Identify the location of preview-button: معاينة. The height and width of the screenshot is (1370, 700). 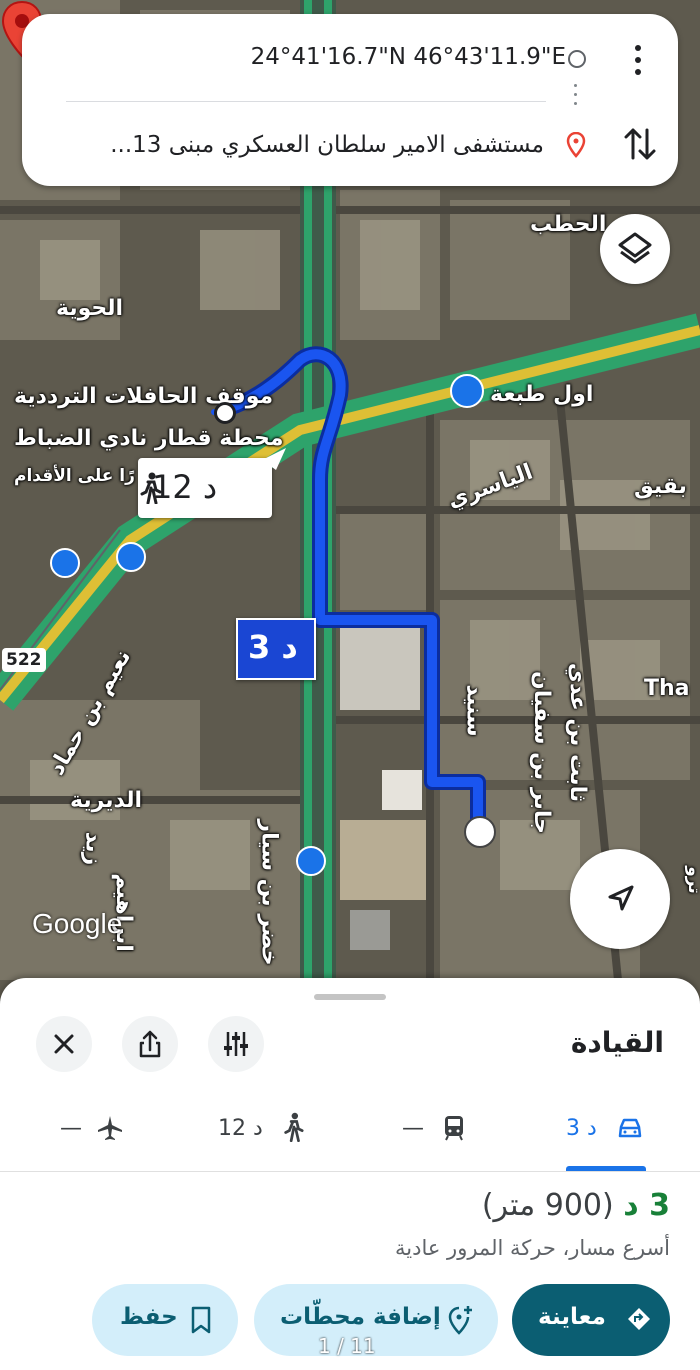
(591, 1320).